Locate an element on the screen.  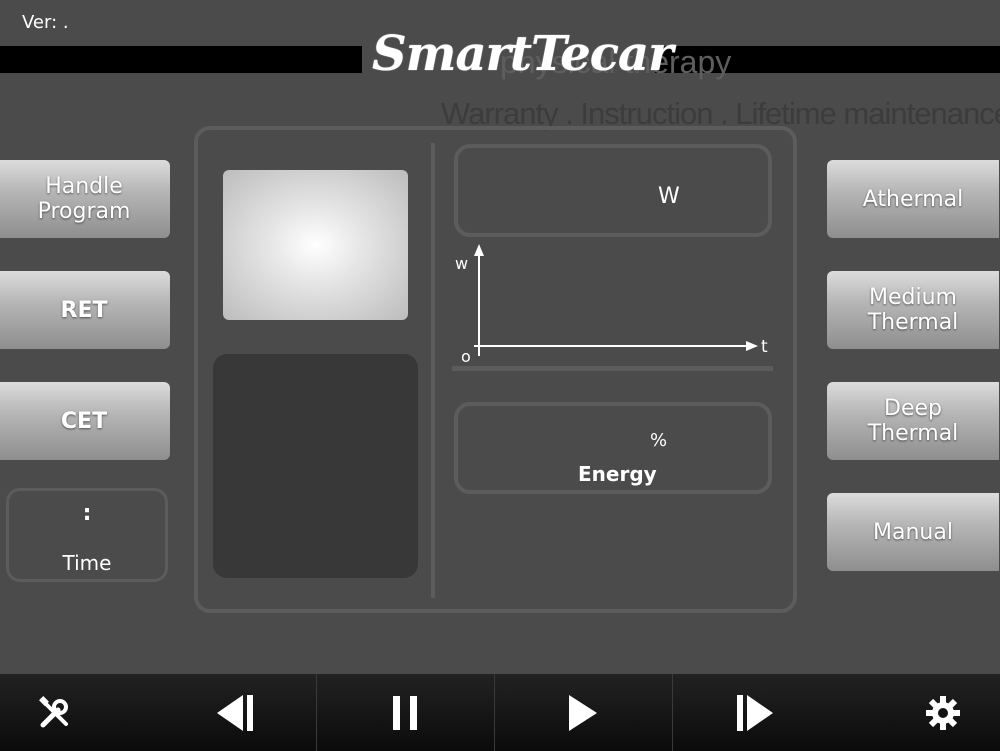
previous-button is located at coordinates (235, 712).